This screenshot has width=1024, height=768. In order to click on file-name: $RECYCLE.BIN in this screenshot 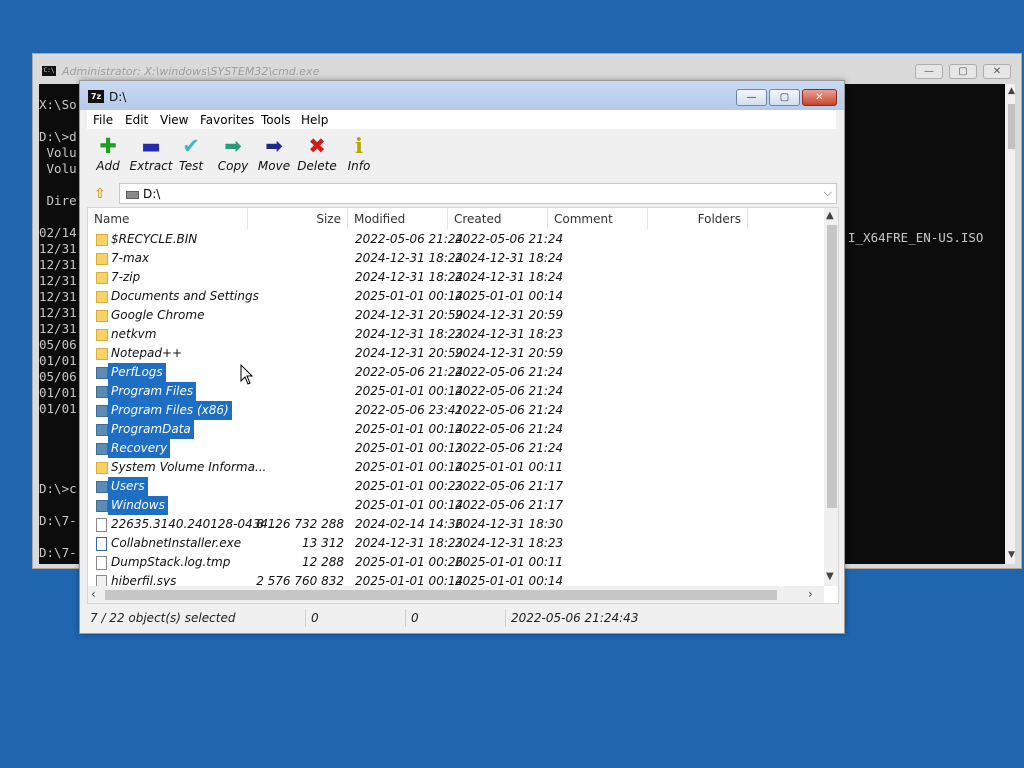, I will do `click(154, 239)`.